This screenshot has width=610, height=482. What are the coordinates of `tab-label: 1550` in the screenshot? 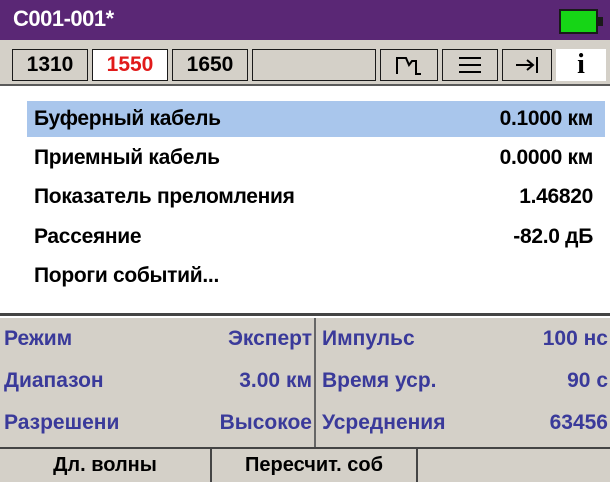 It's located at (130, 64).